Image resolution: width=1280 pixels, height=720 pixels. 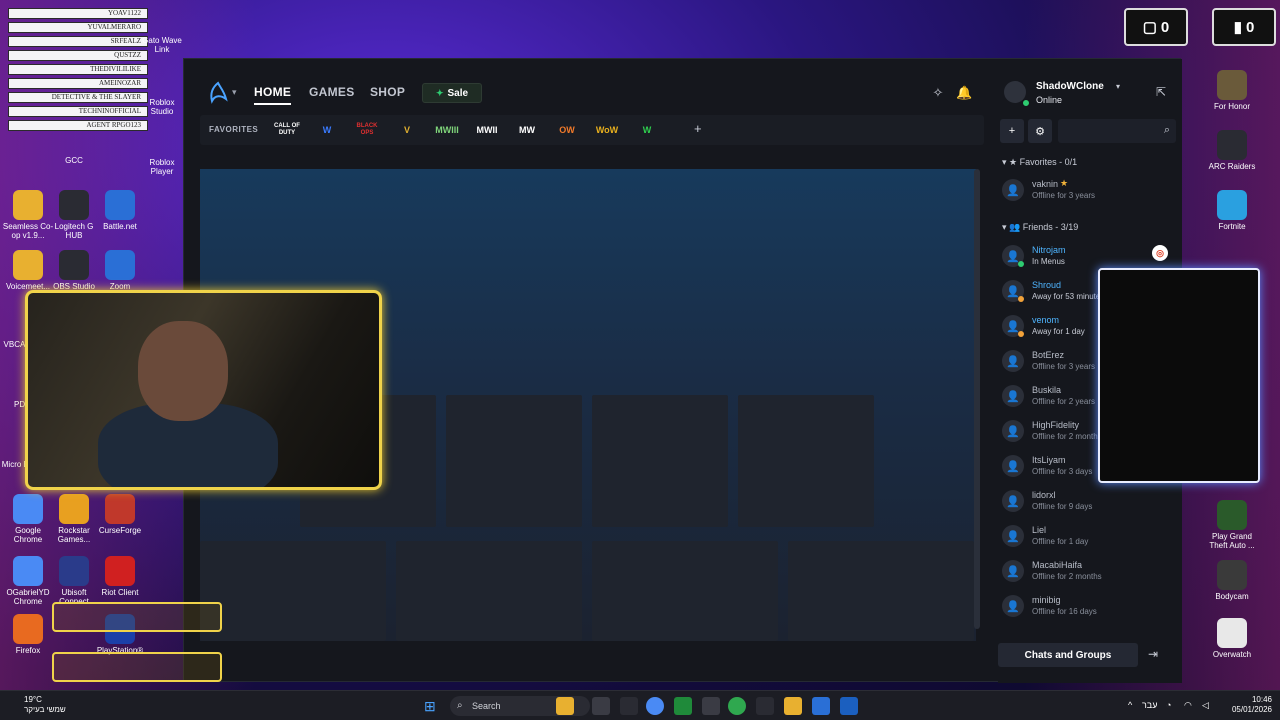 What do you see at coordinates (1149, 27) in the screenshot?
I see `square-icon: ▢` at bounding box center [1149, 27].